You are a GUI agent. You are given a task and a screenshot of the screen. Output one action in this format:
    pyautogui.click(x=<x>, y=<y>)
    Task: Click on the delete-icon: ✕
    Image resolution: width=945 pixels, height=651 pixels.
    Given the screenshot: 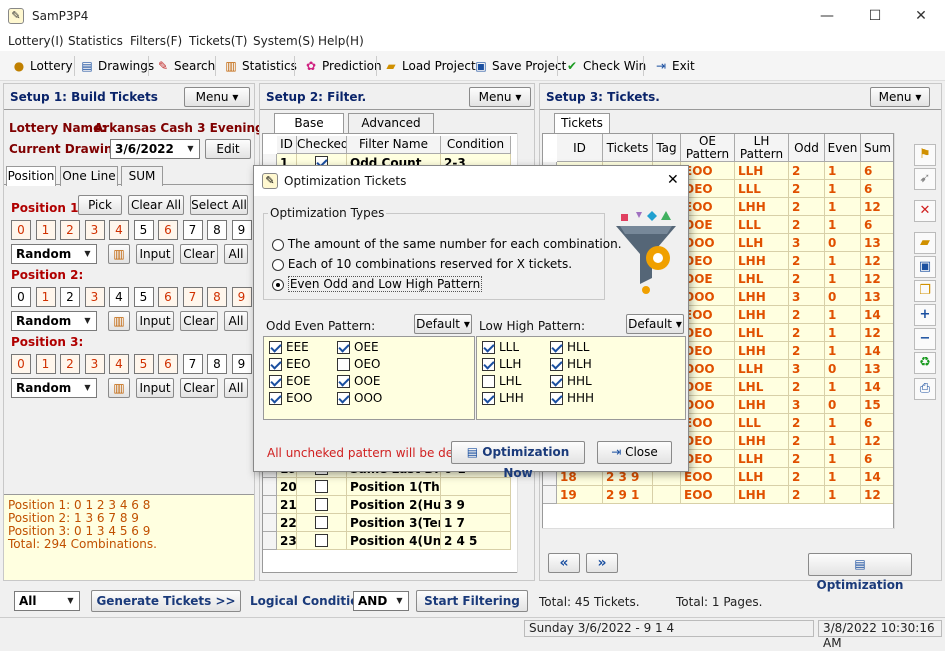 What is the action you would take?
    pyautogui.click(x=925, y=211)
    